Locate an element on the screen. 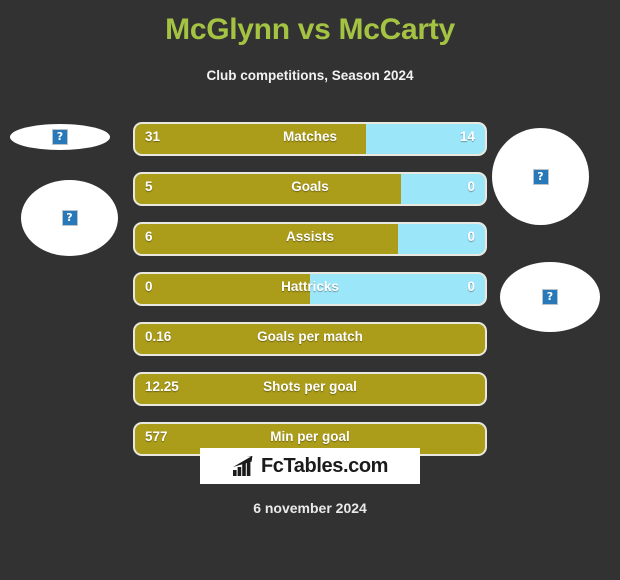 The width and height of the screenshot is (620, 580). chart-date: 6 november 2024 is located at coordinates (310, 508).